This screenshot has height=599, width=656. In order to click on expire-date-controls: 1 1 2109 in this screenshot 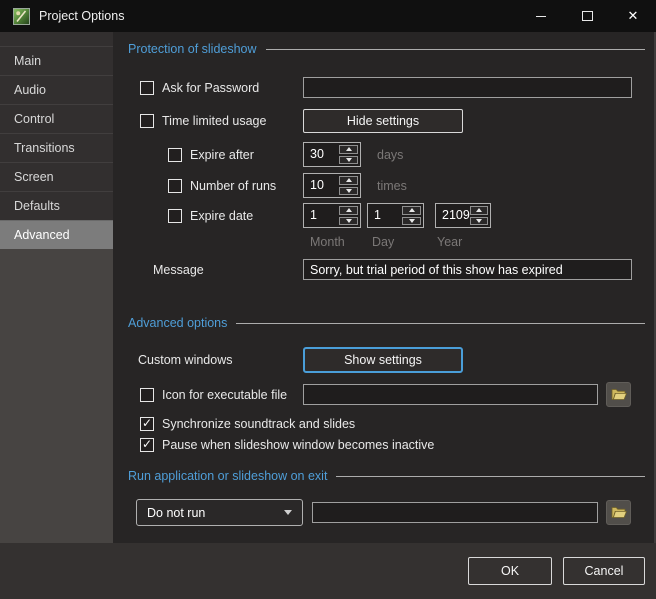, I will do `click(397, 215)`.